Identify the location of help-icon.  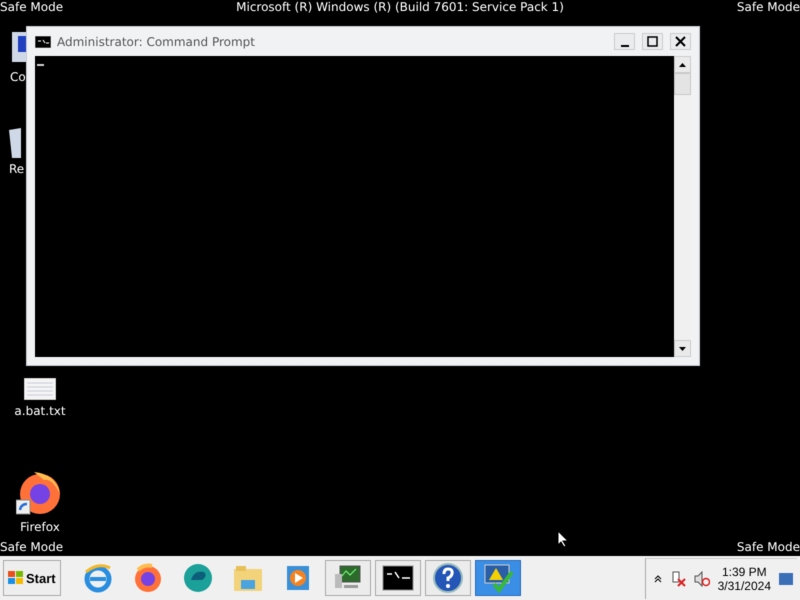
(448, 578).